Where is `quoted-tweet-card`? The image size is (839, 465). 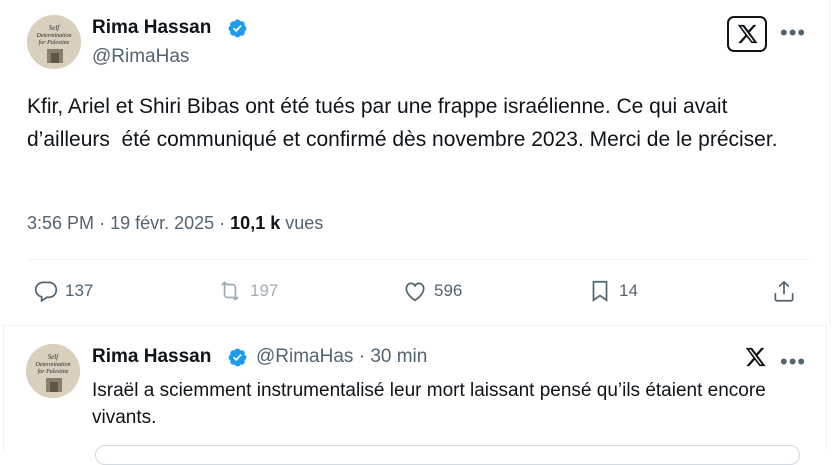 quoted-tweet-card is located at coordinates (447, 455).